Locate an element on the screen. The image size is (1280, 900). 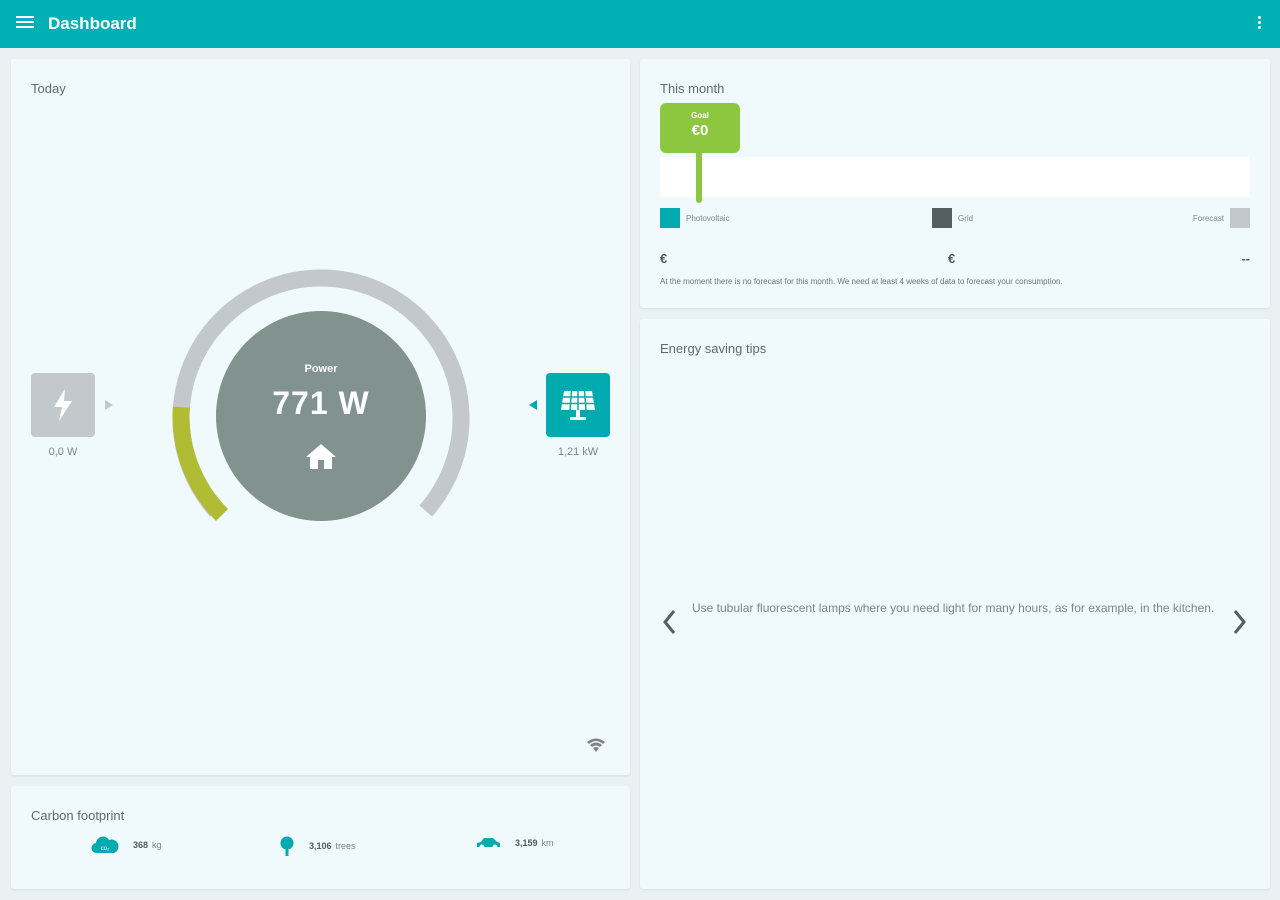
km-value: 3,159 is located at coordinates (526, 843).